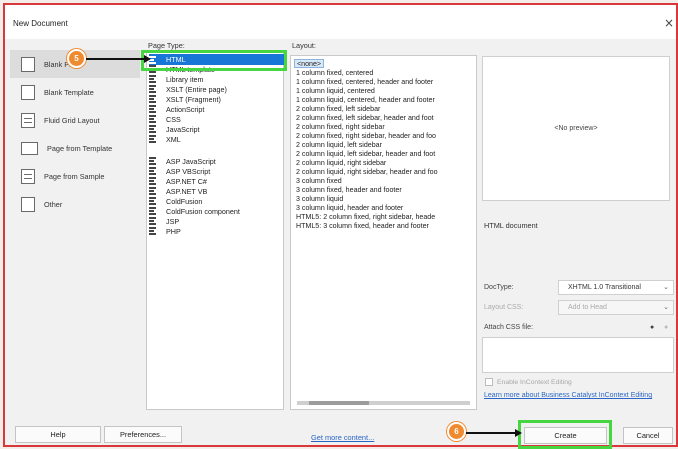 This screenshot has width=678, height=449. Describe the element at coordinates (319, 181) in the screenshot. I see `layout-item: 3 column fixed` at that location.